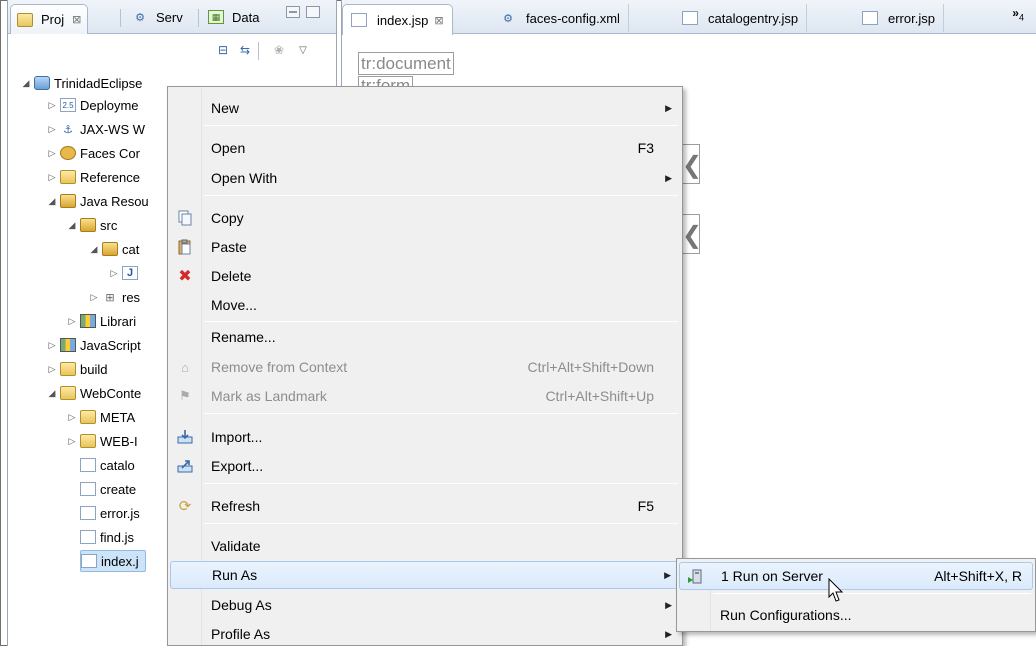 This screenshot has width=1036, height=646. I want to click on tree-node: ◢ Java Resou, so click(97, 201).